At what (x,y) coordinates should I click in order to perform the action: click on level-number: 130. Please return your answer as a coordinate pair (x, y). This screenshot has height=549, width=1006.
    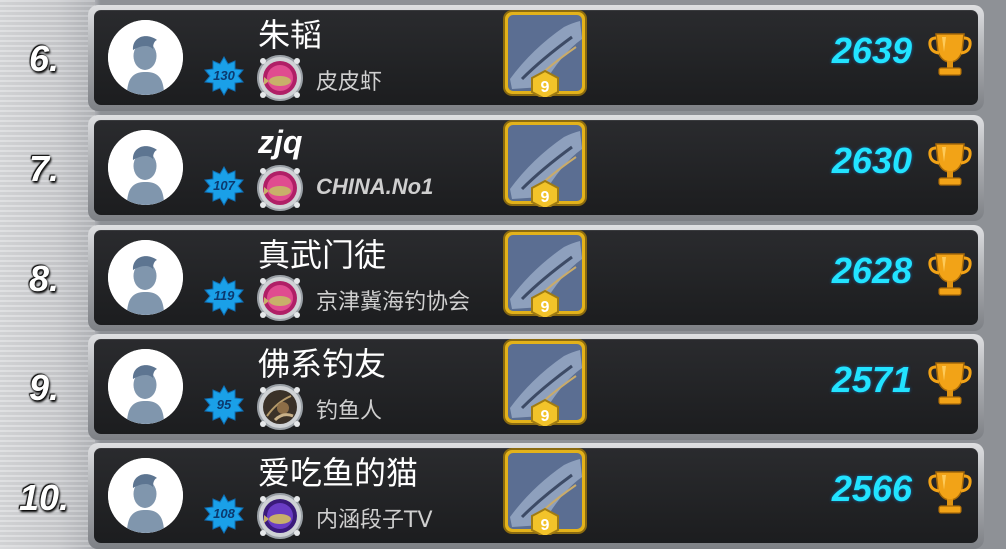
    Looking at the image, I should click on (224, 75).